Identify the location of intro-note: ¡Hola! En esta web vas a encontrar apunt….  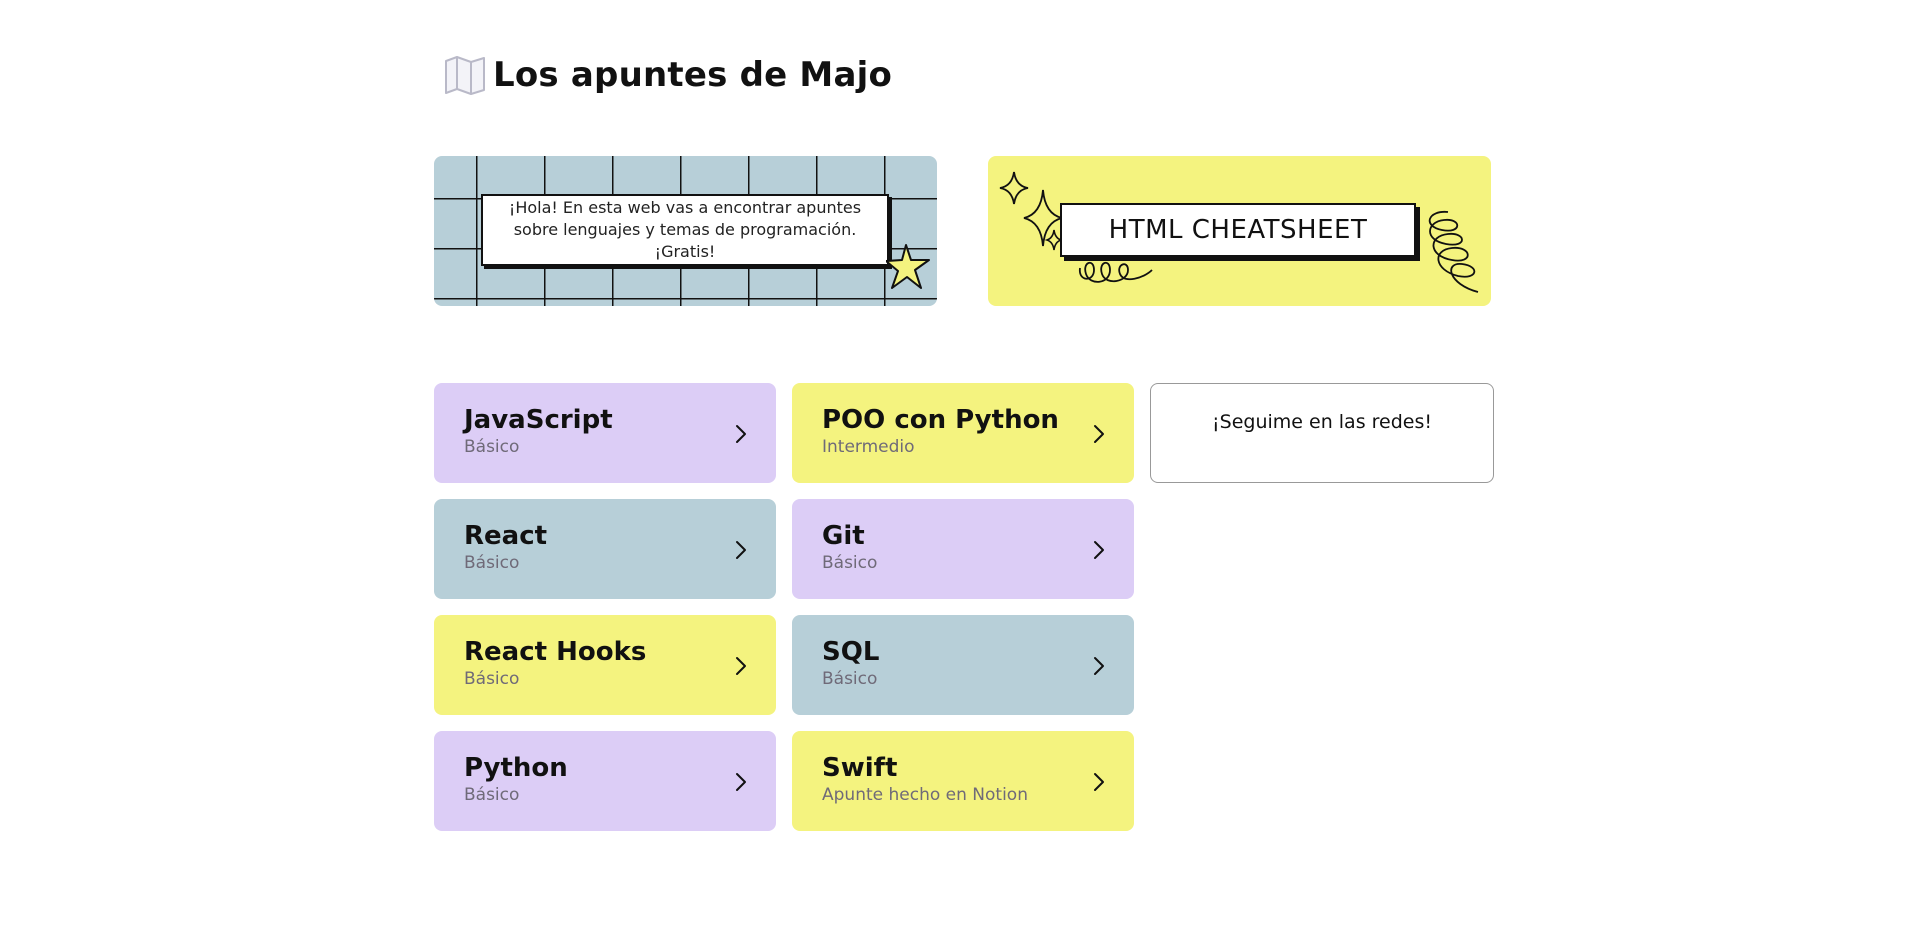
(685, 230).